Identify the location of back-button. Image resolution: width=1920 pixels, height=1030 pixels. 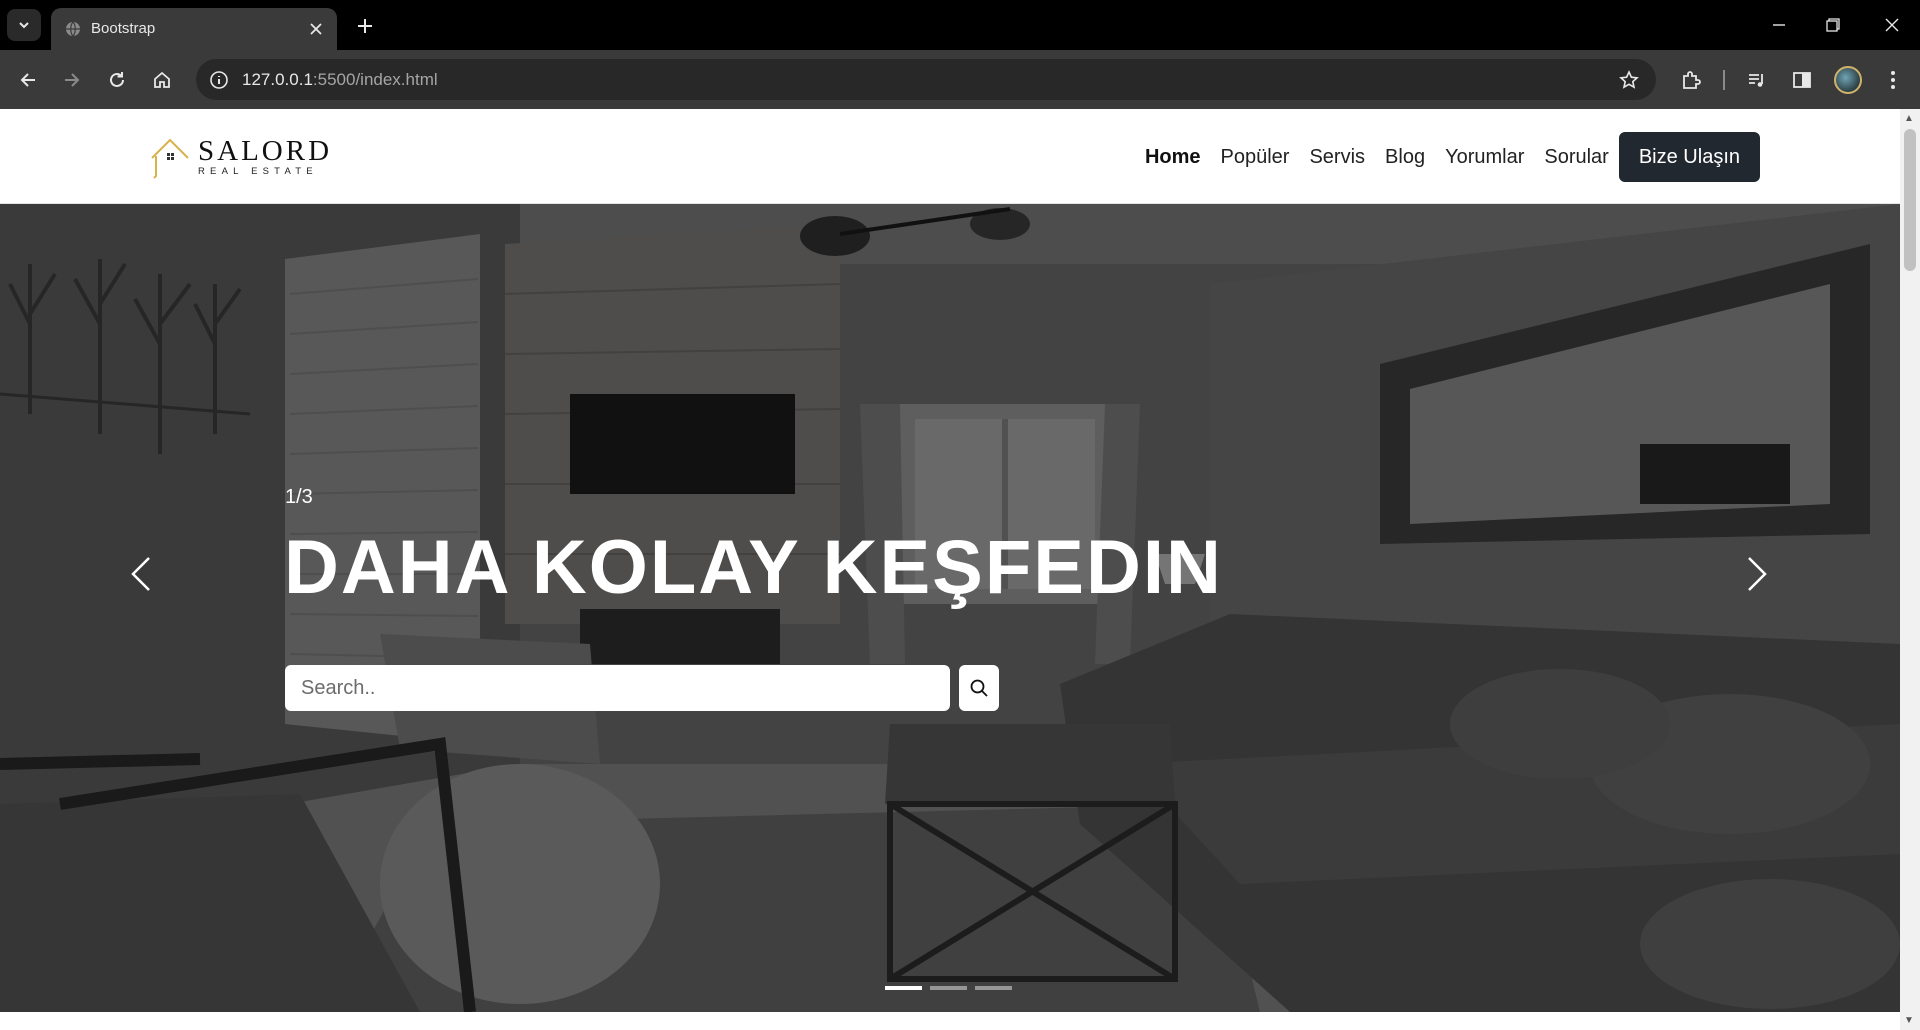
(28, 80).